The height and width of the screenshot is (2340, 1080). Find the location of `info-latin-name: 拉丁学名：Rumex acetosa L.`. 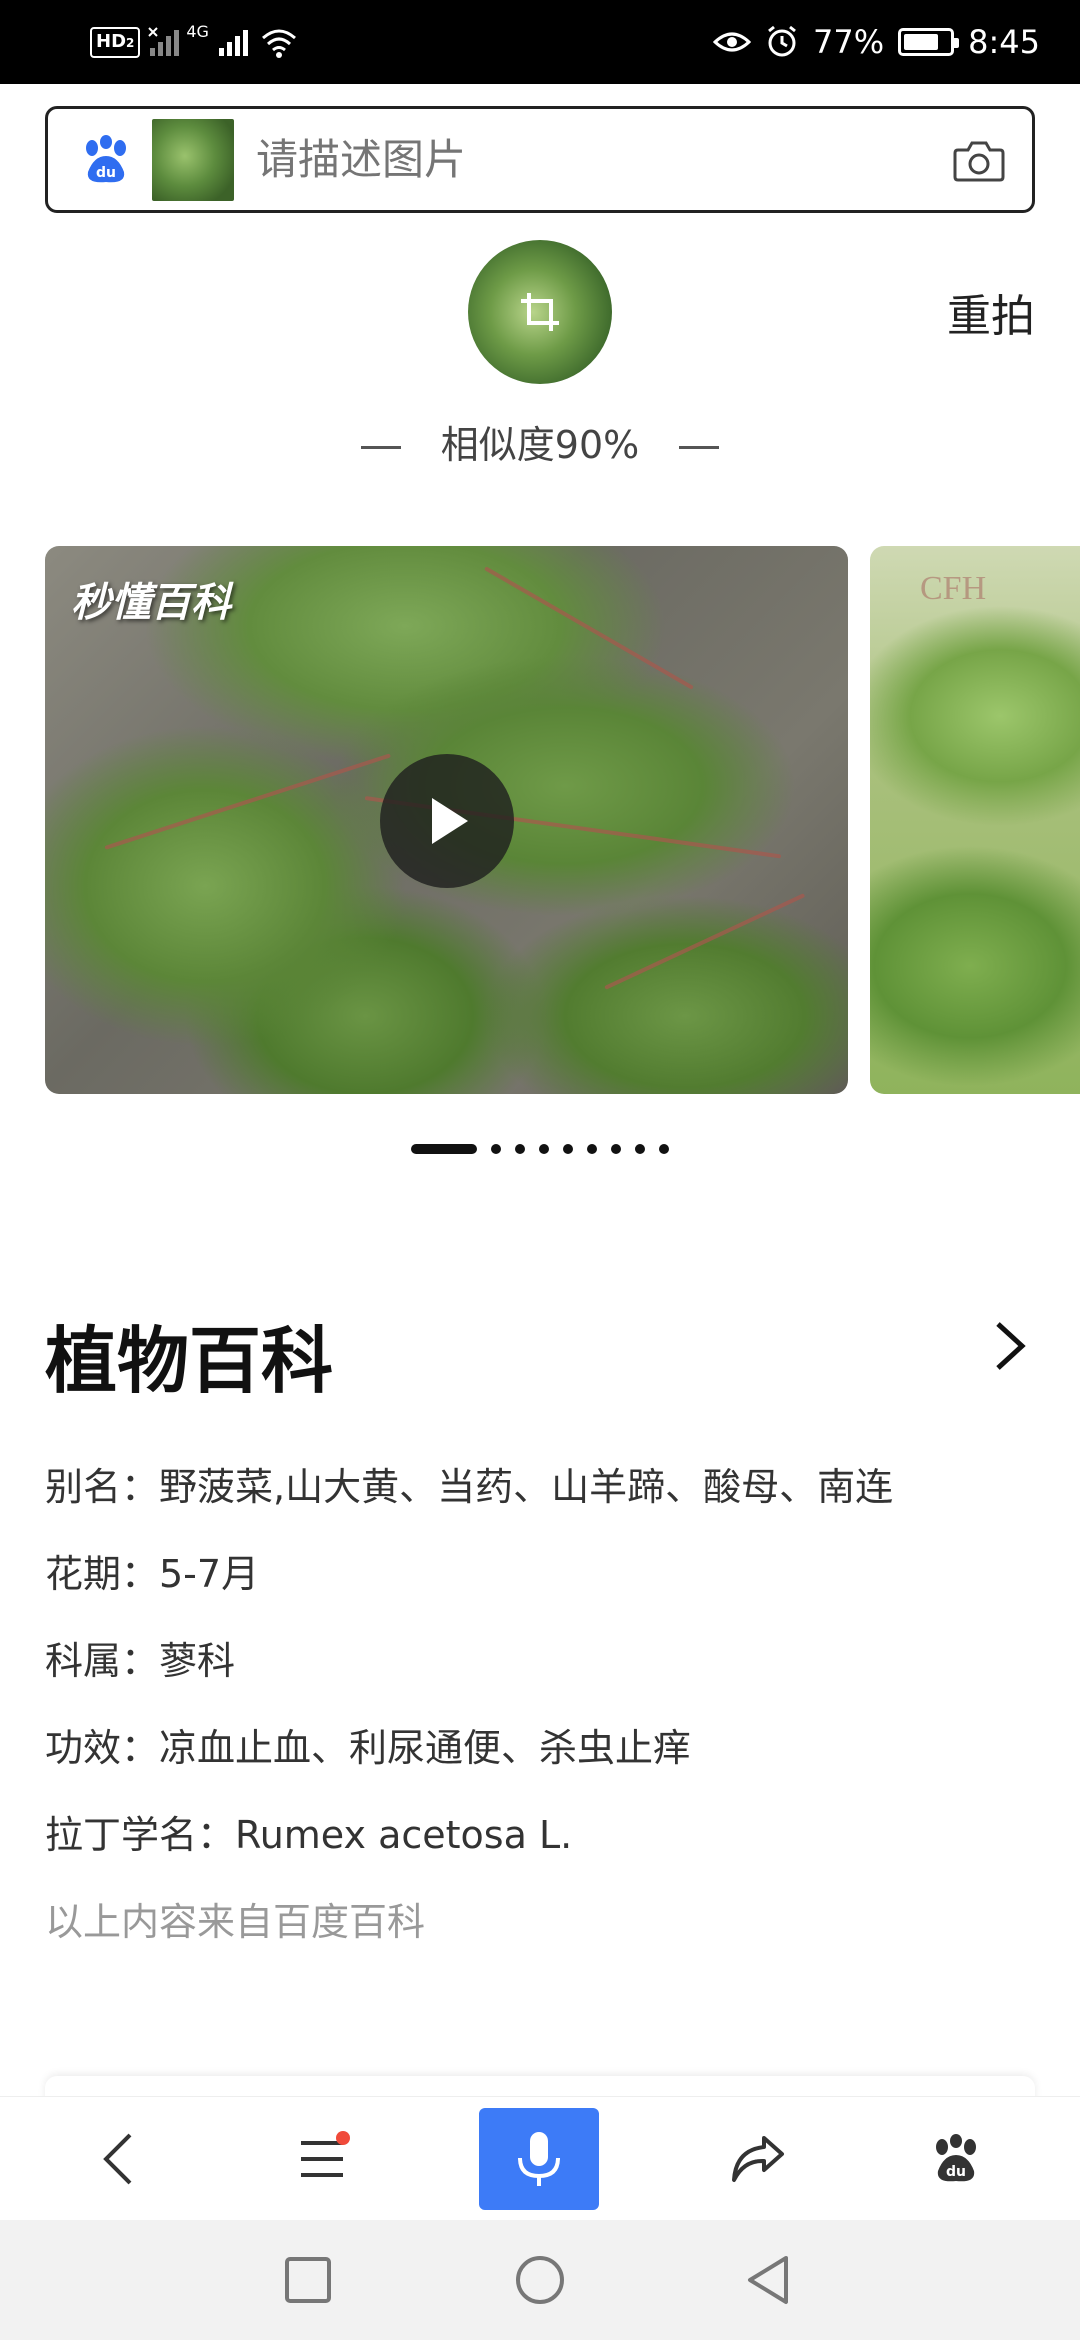

info-latin-name: 拉丁学名：Rumex acetosa L. is located at coordinates (309, 1835).